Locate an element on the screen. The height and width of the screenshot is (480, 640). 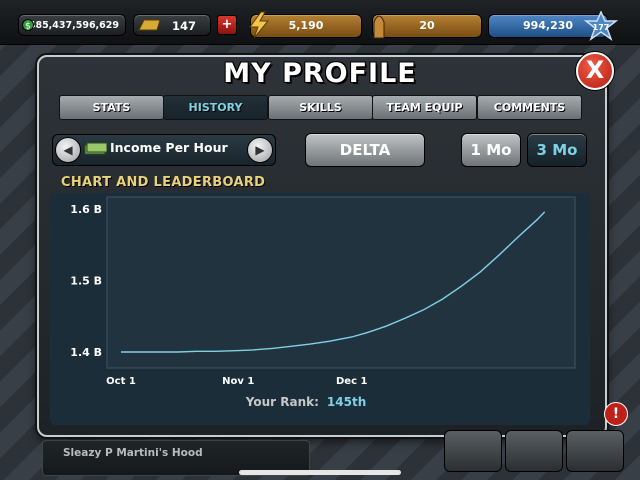
x-tick-label: Oct 1 is located at coordinates (121, 381).